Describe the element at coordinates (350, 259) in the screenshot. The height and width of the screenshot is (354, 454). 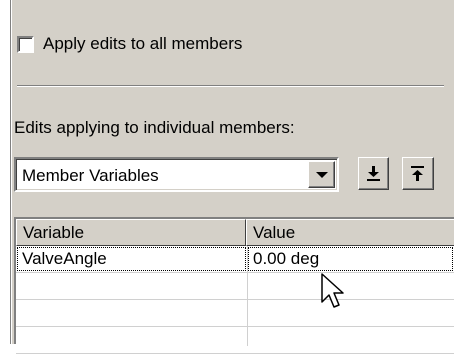
I see `cell-value: 0.00 deg` at that location.